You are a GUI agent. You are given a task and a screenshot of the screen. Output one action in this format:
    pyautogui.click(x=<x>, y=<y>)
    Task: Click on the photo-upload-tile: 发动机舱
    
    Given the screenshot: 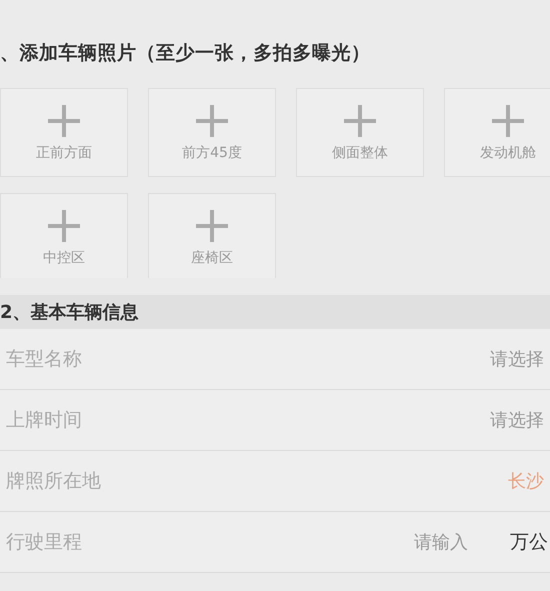 What is the action you would take?
    pyautogui.click(x=497, y=132)
    